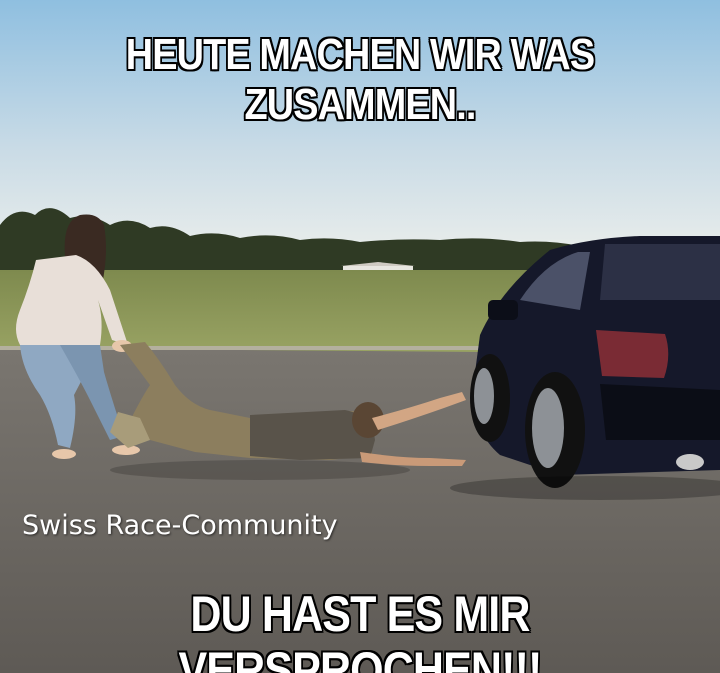 The image size is (720, 673). What do you see at coordinates (180, 525) in the screenshot?
I see `watermark: Swiss Race-Community` at bounding box center [180, 525].